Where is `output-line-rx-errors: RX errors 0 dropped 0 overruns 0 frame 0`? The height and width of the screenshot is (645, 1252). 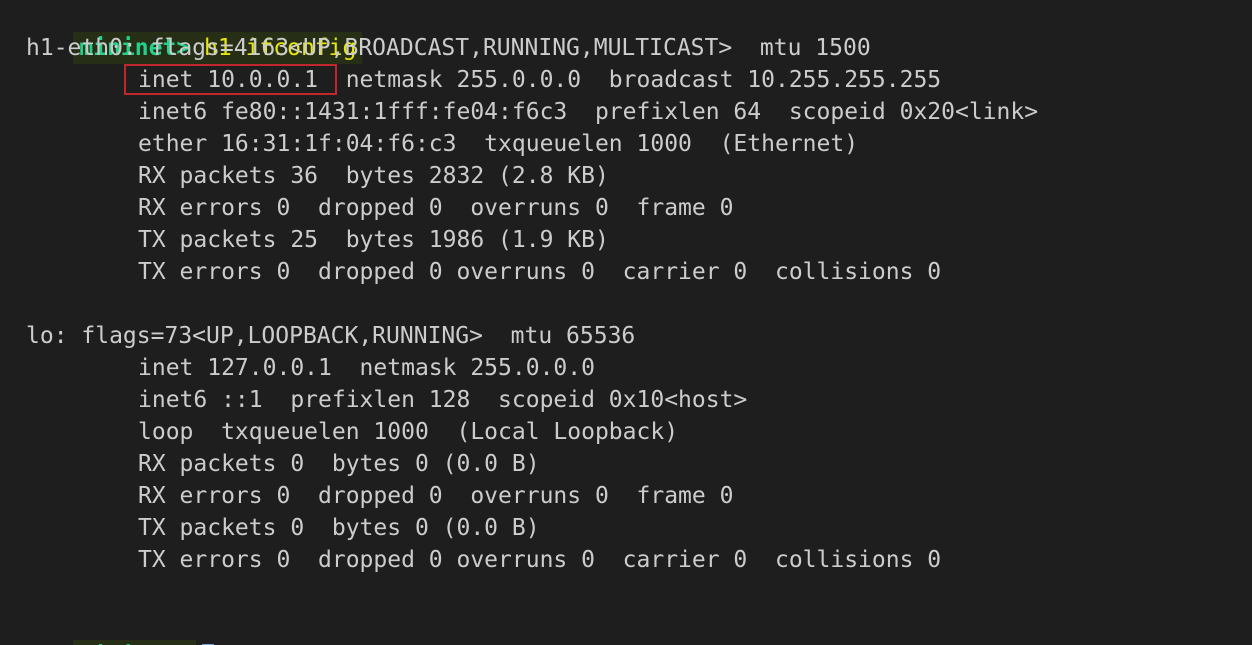
output-line-rx-errors: RX errors 0 dropped 0 overruns 0 frame 0 is located at coordinates (436, 208).